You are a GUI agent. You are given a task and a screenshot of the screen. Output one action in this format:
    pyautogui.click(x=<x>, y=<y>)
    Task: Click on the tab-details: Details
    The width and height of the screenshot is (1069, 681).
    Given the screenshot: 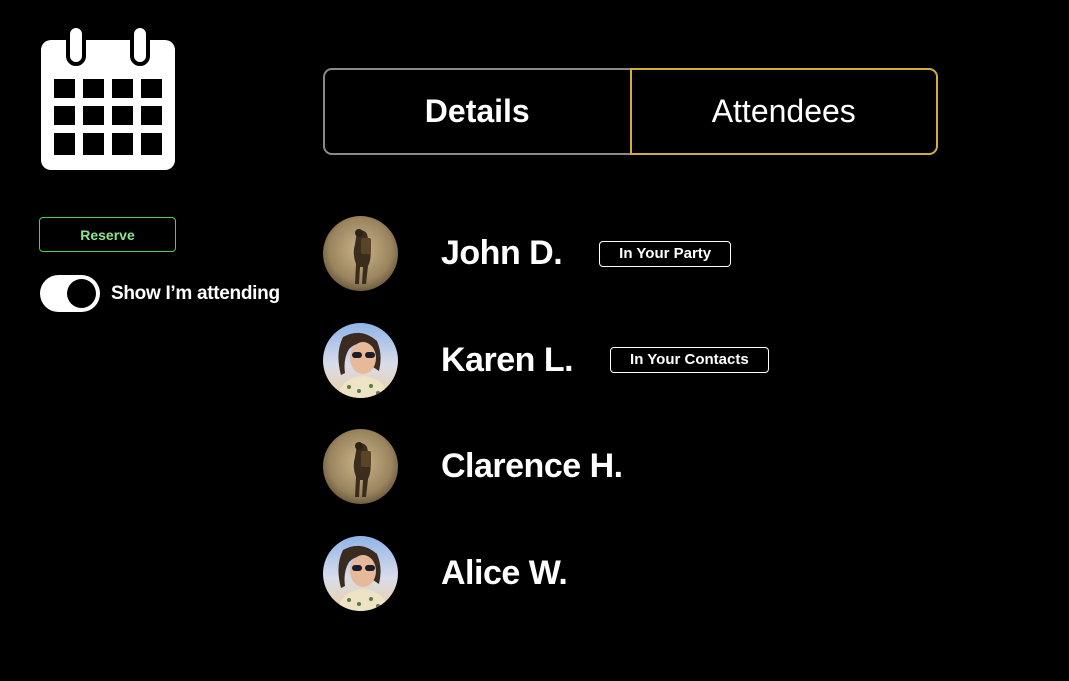 What is the action you would take?
    pyautogui.click(x=476, y=111)
    